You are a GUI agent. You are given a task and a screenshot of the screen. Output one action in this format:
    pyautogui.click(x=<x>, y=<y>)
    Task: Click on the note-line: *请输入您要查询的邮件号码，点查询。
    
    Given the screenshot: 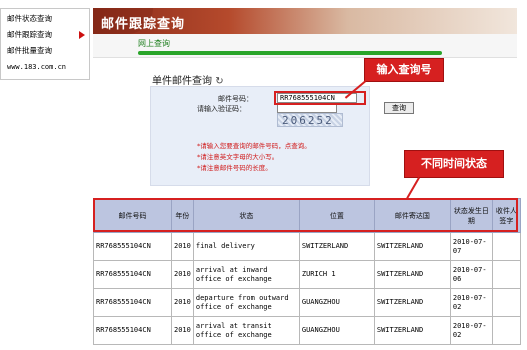 What is the action you would take?
    pyautogui.click(x=254, y=146)
    